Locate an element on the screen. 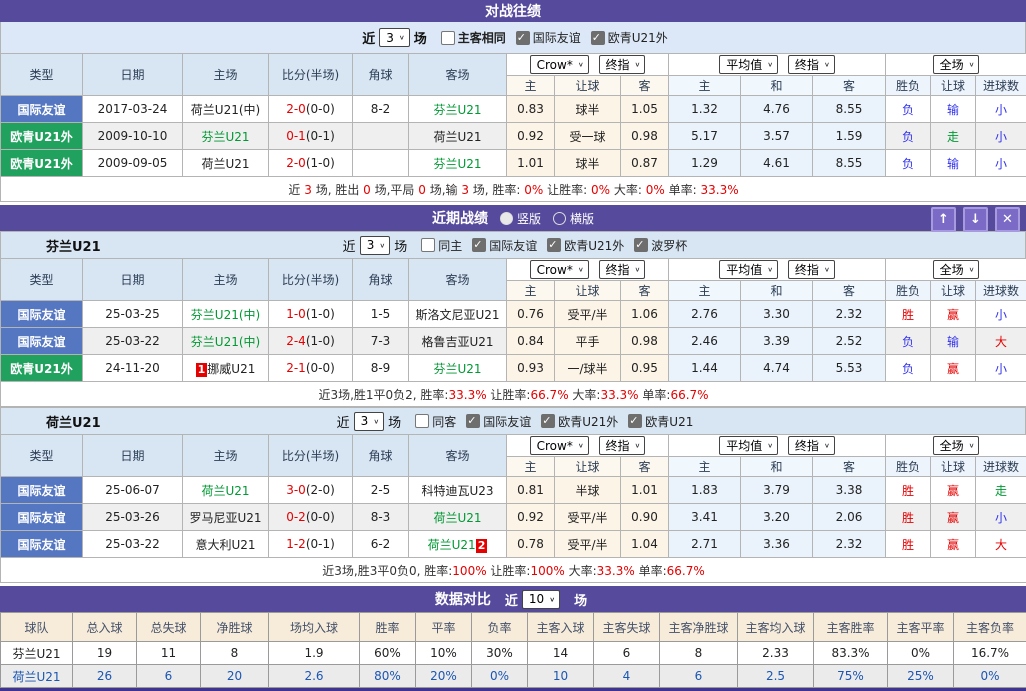  stat-cell: 20 is located at coordinates (235, 676).